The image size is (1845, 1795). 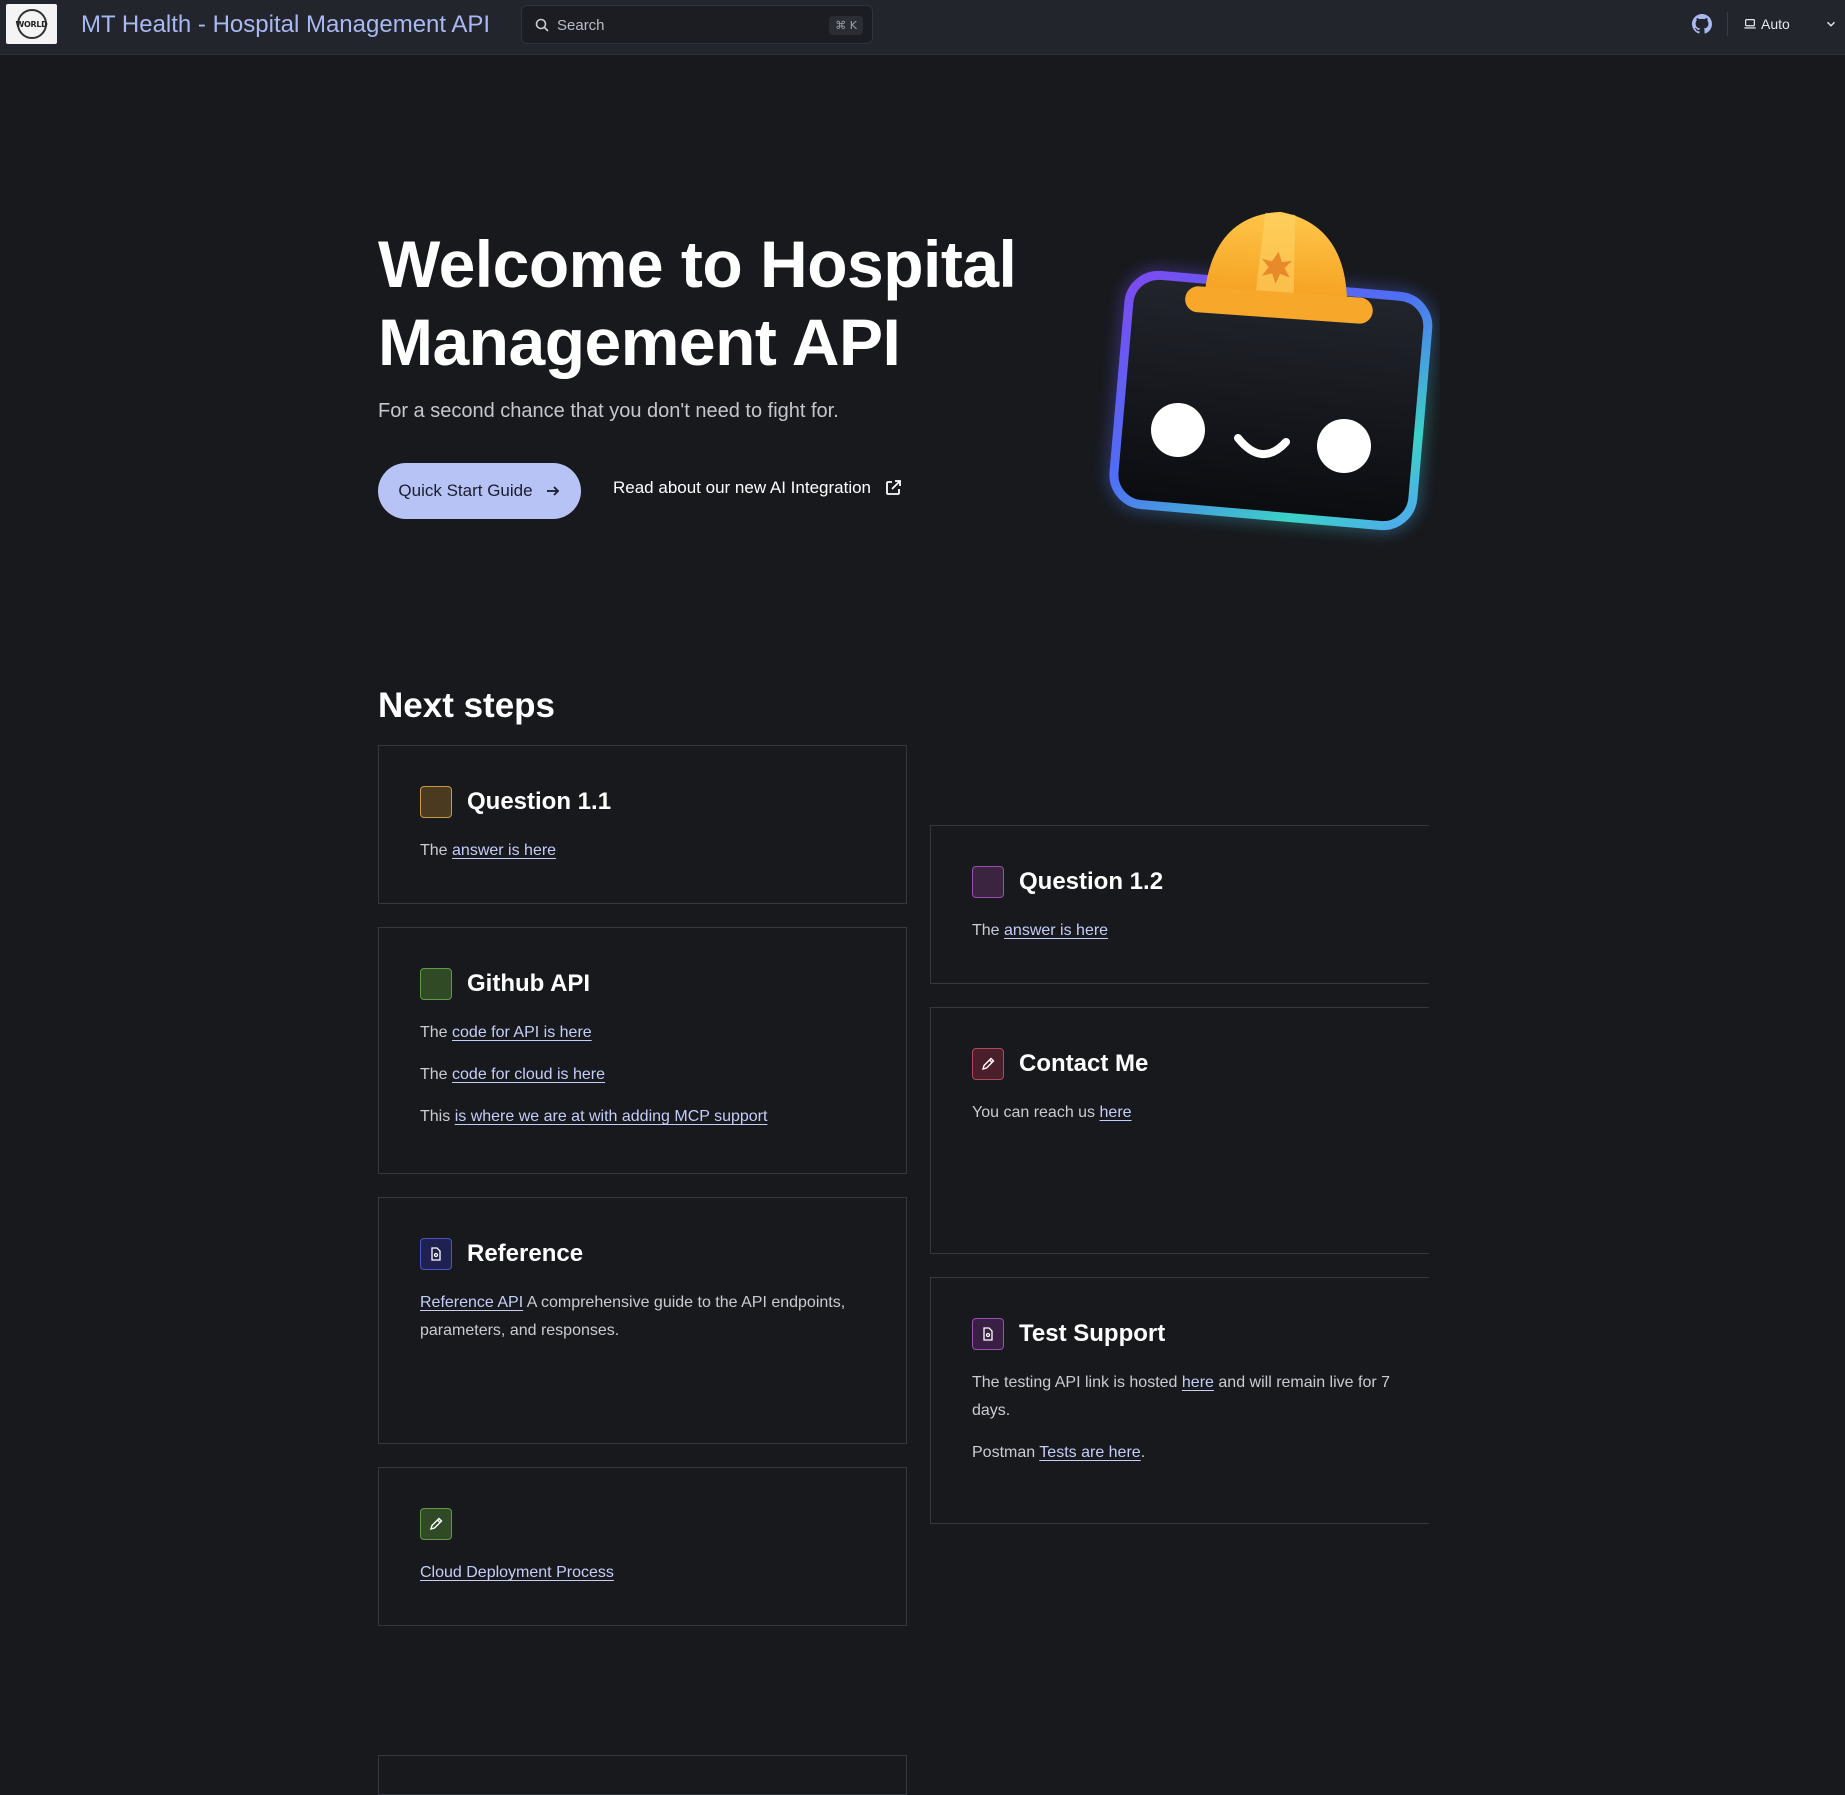 I want to click on external-link-icon, so click(x=893, y=487).